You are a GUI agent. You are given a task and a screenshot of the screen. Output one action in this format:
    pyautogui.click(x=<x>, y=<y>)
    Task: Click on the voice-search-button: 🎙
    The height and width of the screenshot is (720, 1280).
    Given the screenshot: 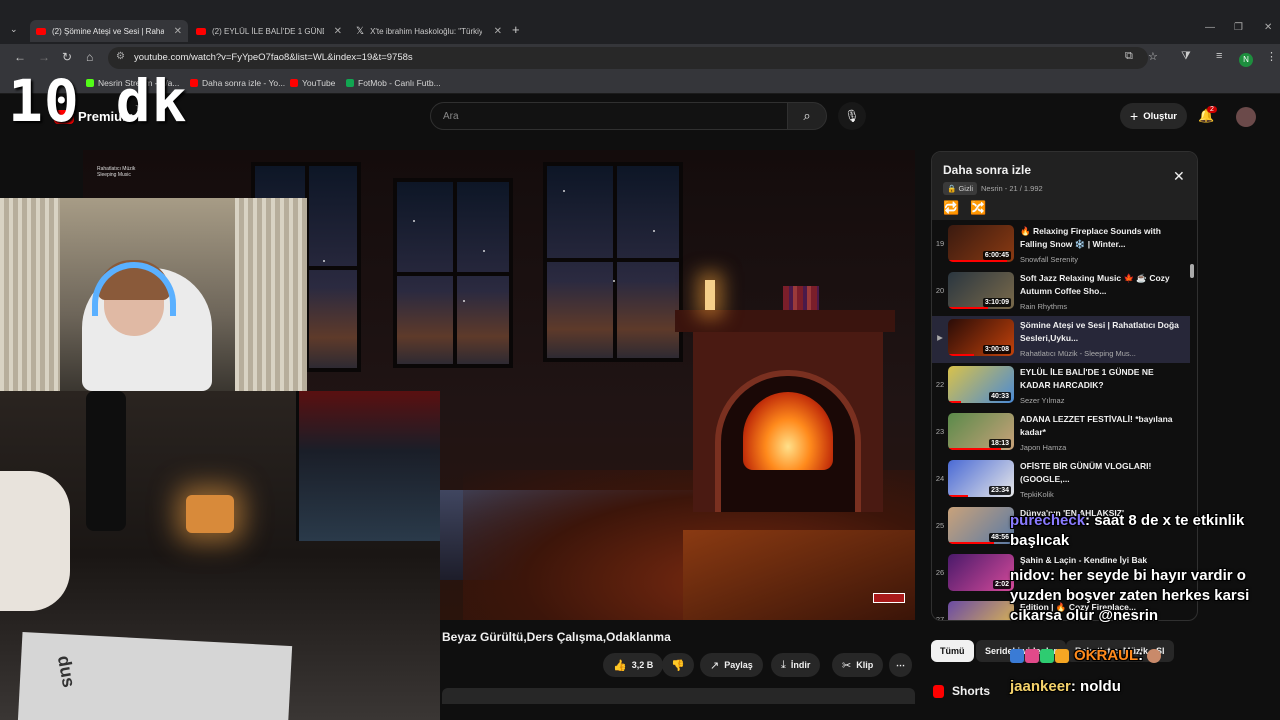 What is the action you would take?
    pyautogui.click(x=852, y=116)
    